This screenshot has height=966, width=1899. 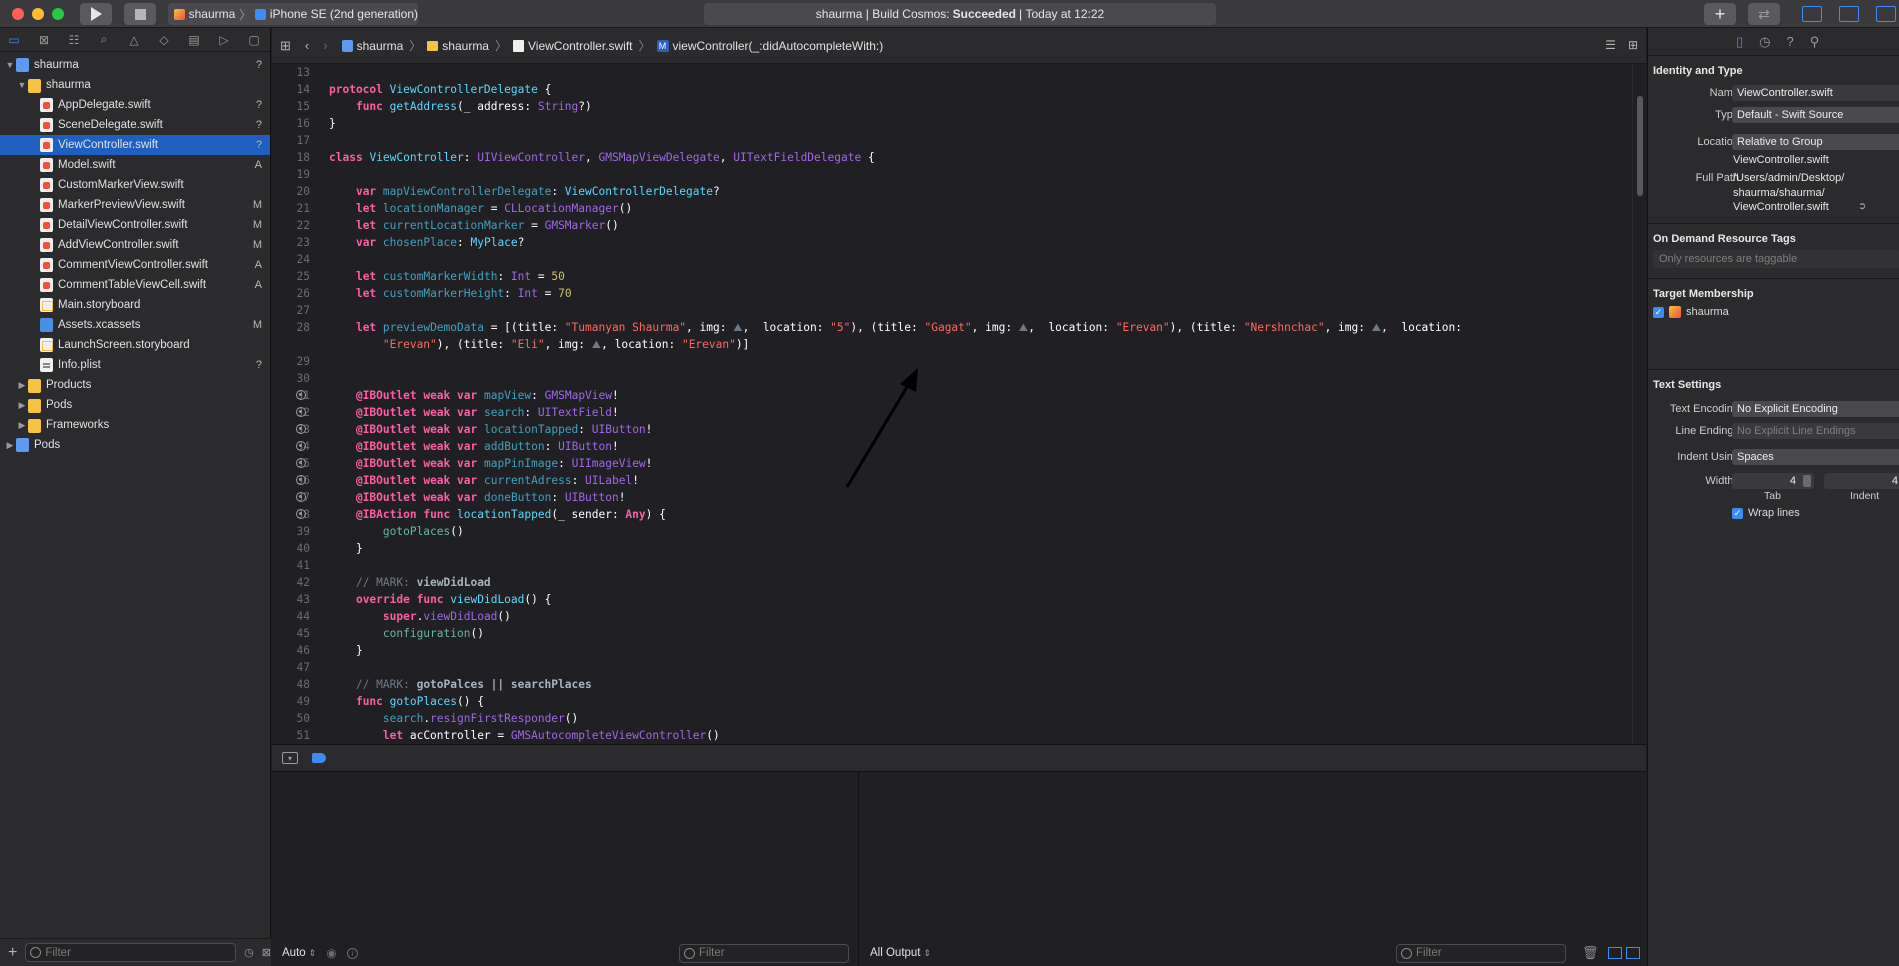 I want to click on attributes-icon: ⚲, so click(x=1815, y=42).